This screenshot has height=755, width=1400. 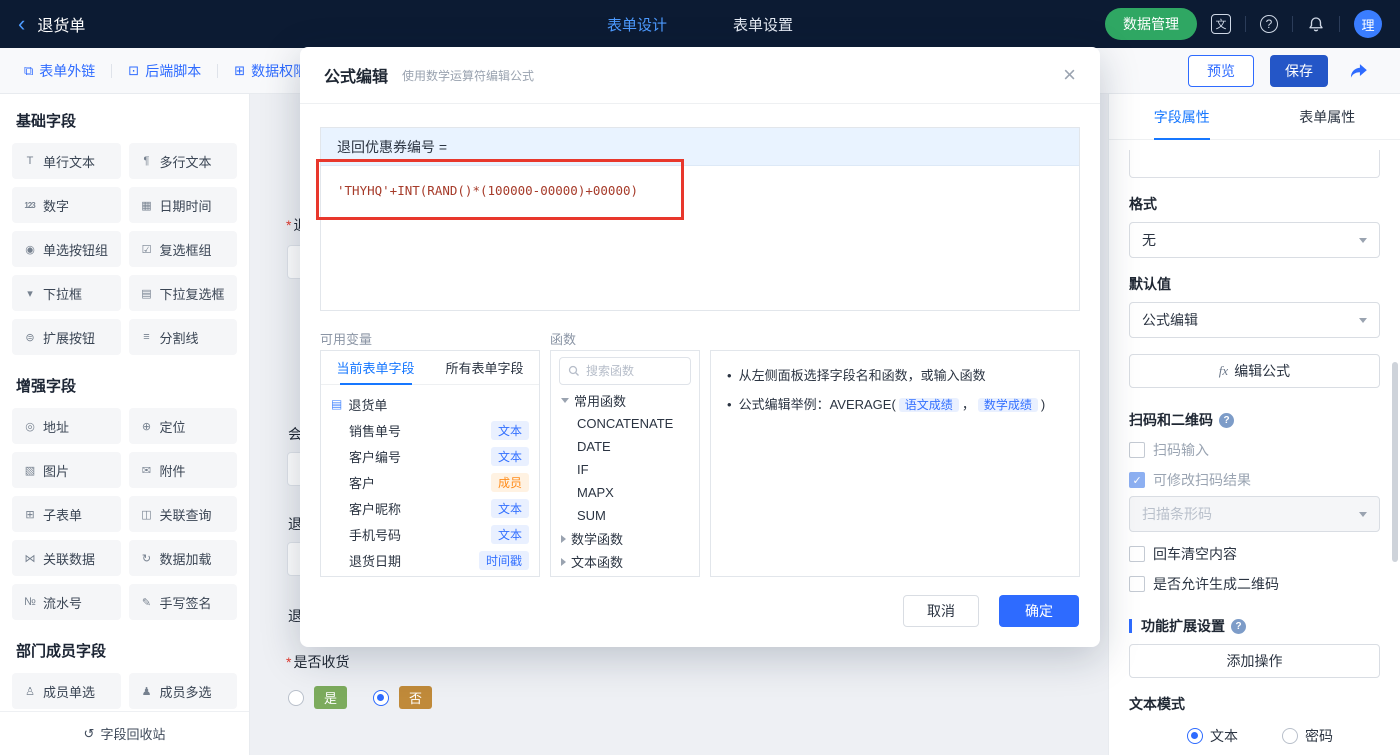 I want to click on function-item: IF, so click(x=625, y=469).